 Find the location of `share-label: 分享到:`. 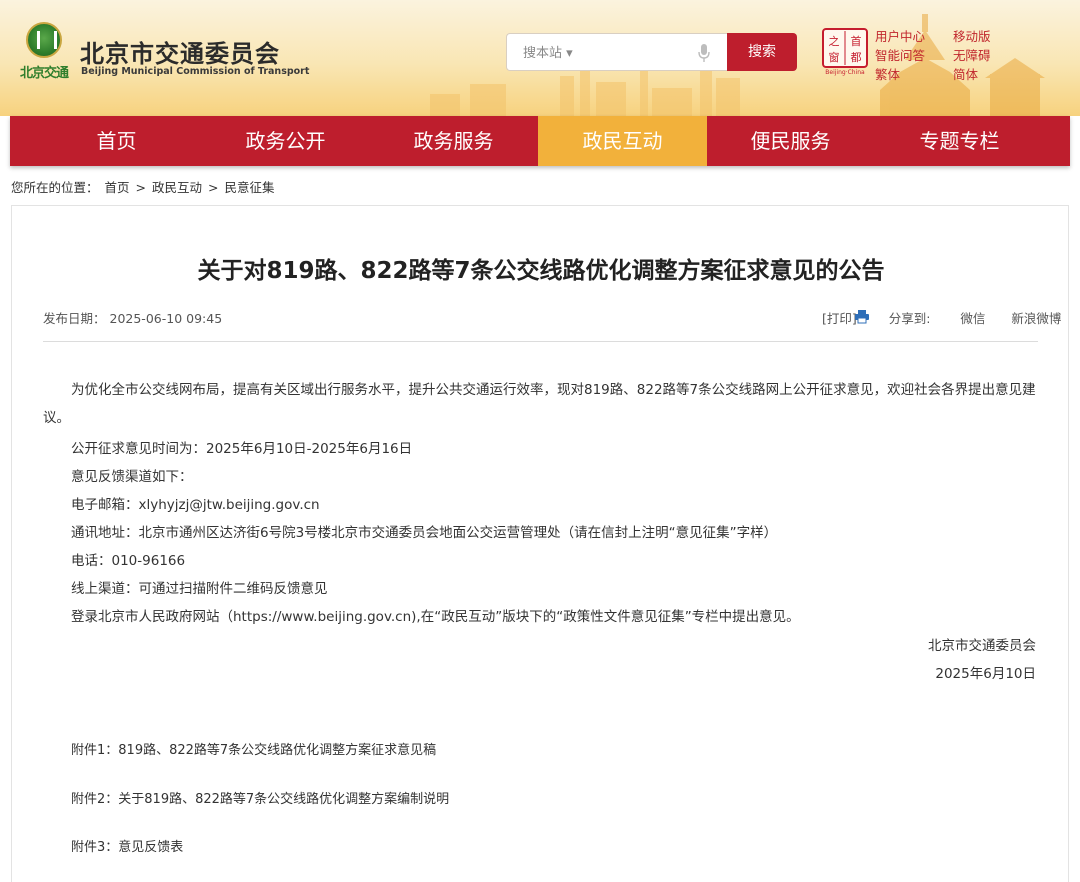

share-label: 分享到: is located at coordinates (909, 318).